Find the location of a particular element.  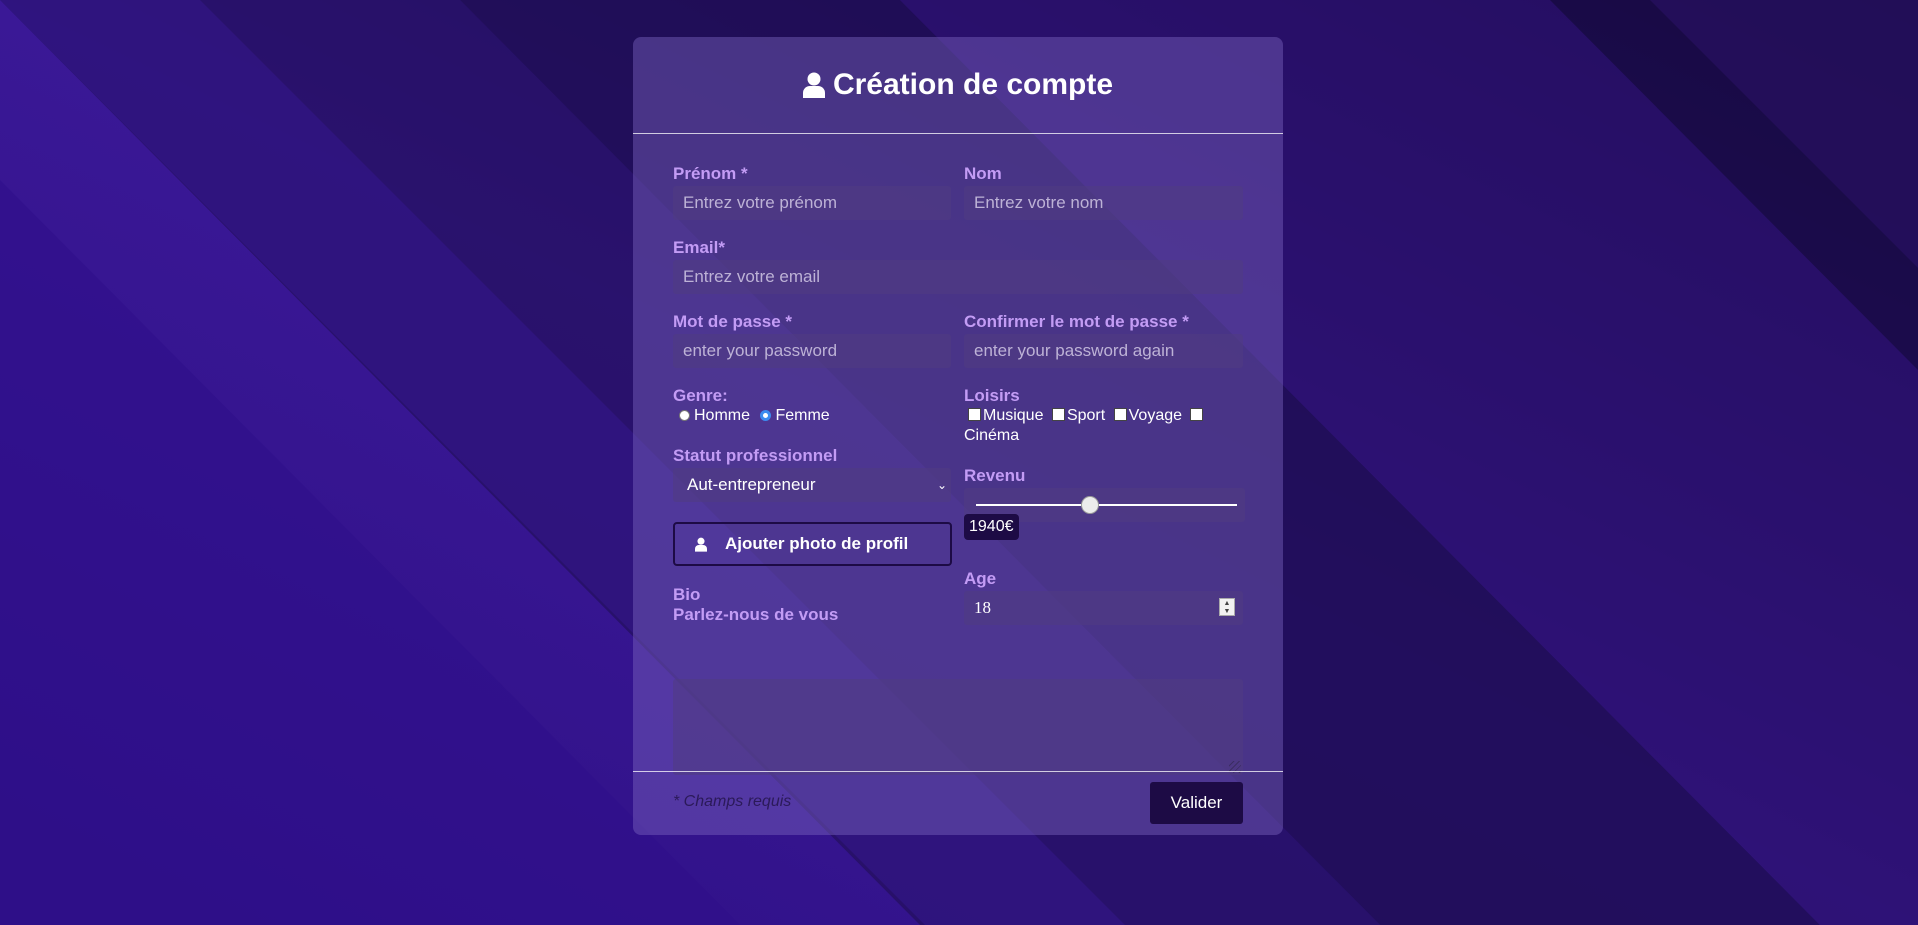

age-value: 18 is located at coordinates (982, 607).